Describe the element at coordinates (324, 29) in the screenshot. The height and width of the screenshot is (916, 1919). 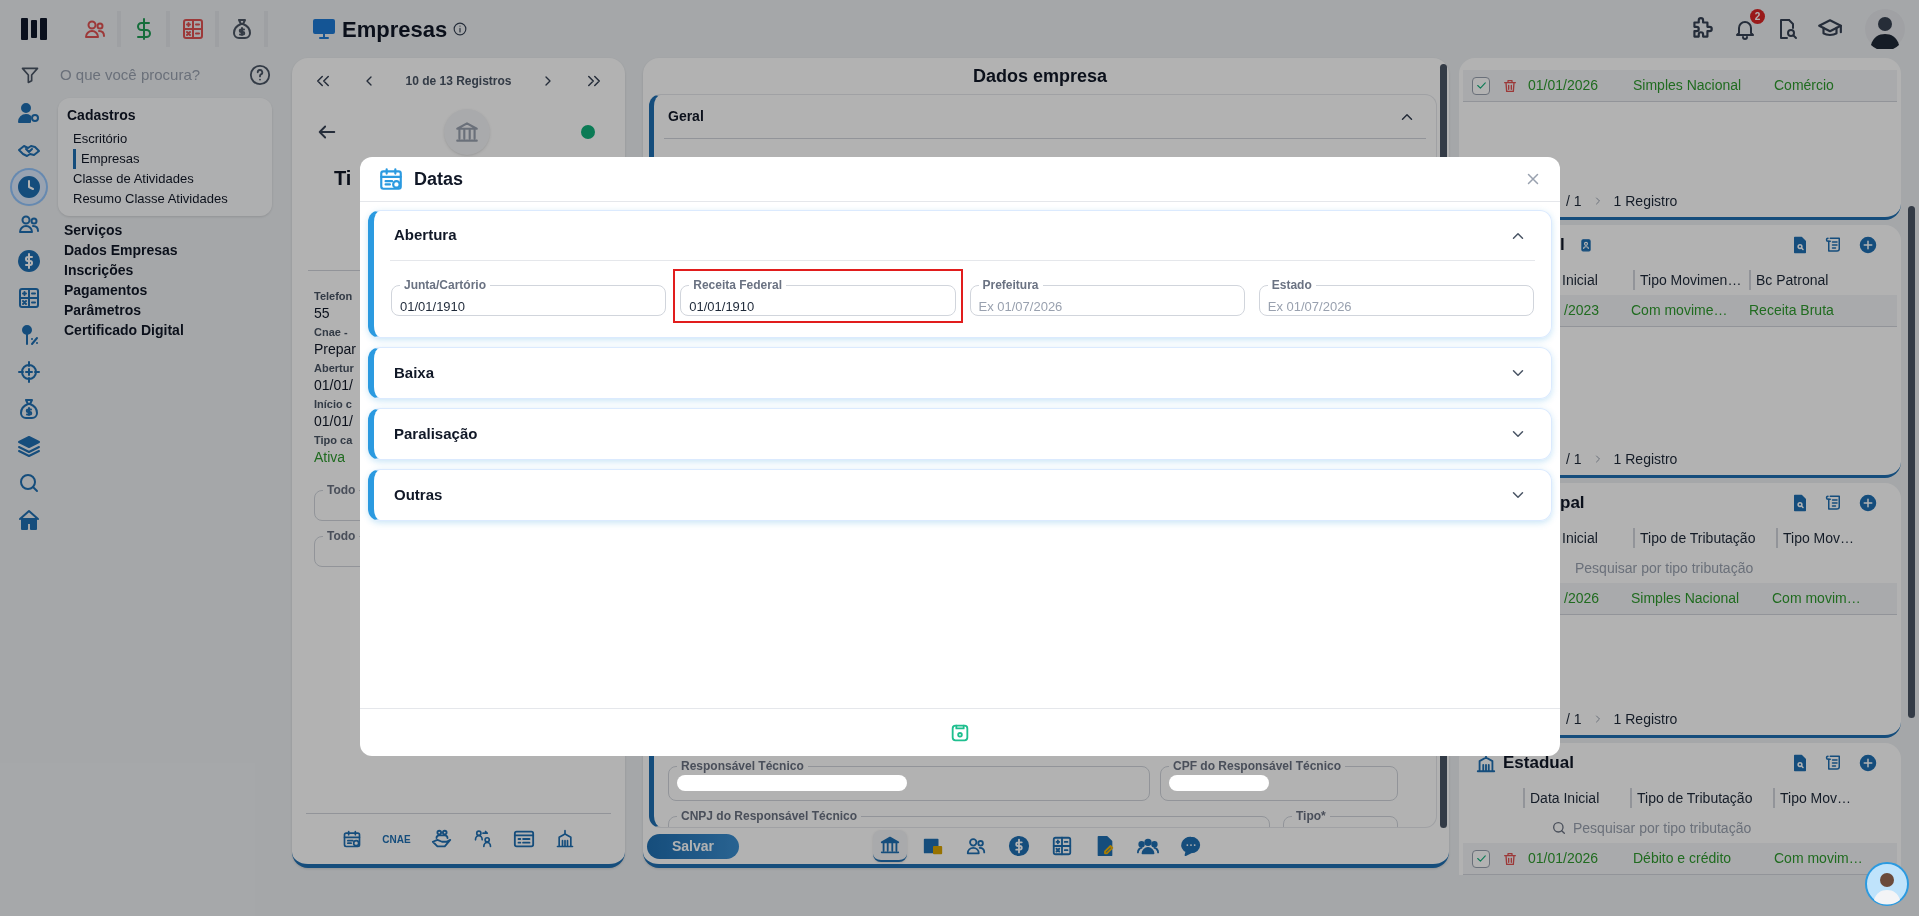
I see `monitor-icon` at that location.